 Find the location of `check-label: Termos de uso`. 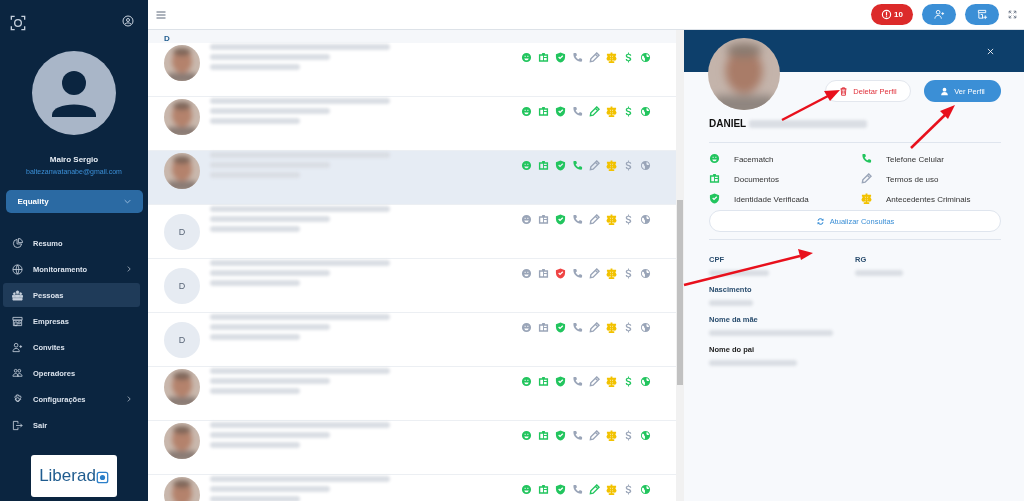

check-label: Termos de uso is located at coordinates (912, 179).